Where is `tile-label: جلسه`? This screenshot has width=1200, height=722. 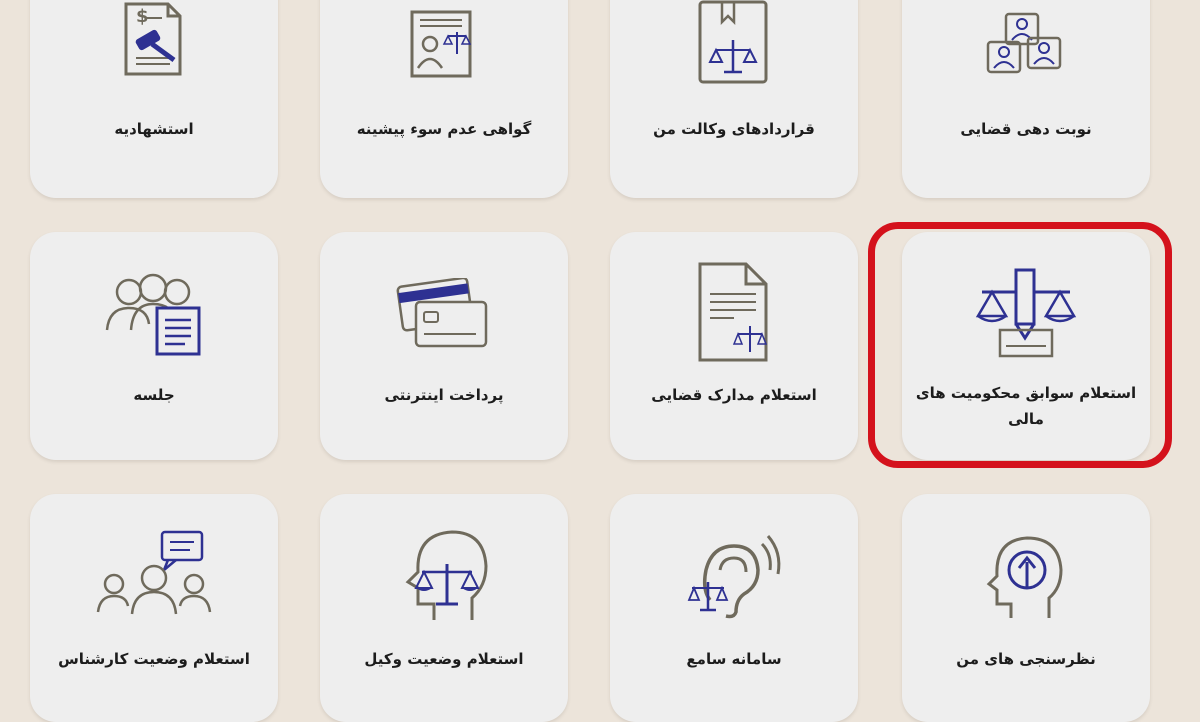 tile-label: جلسه is located at coordinates (154, 395).